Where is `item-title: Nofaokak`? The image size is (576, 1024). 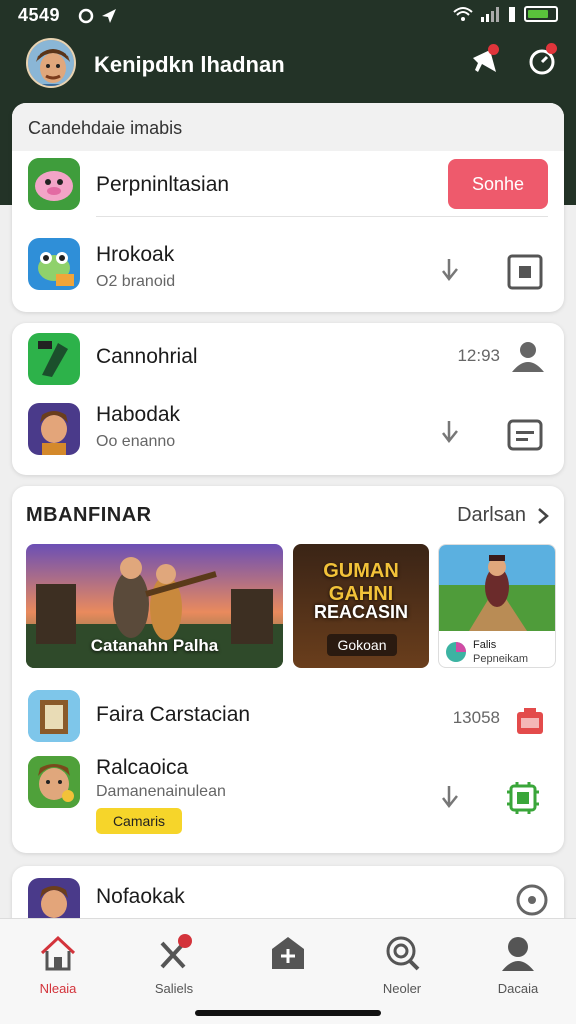 item-title: Nofaokak is located at coordinates (140, 896).